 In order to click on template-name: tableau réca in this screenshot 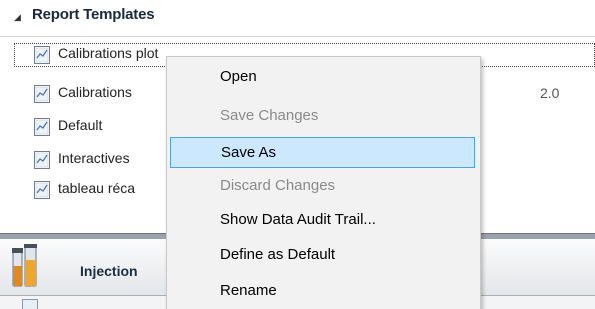, I will do `click(97, 188)`.